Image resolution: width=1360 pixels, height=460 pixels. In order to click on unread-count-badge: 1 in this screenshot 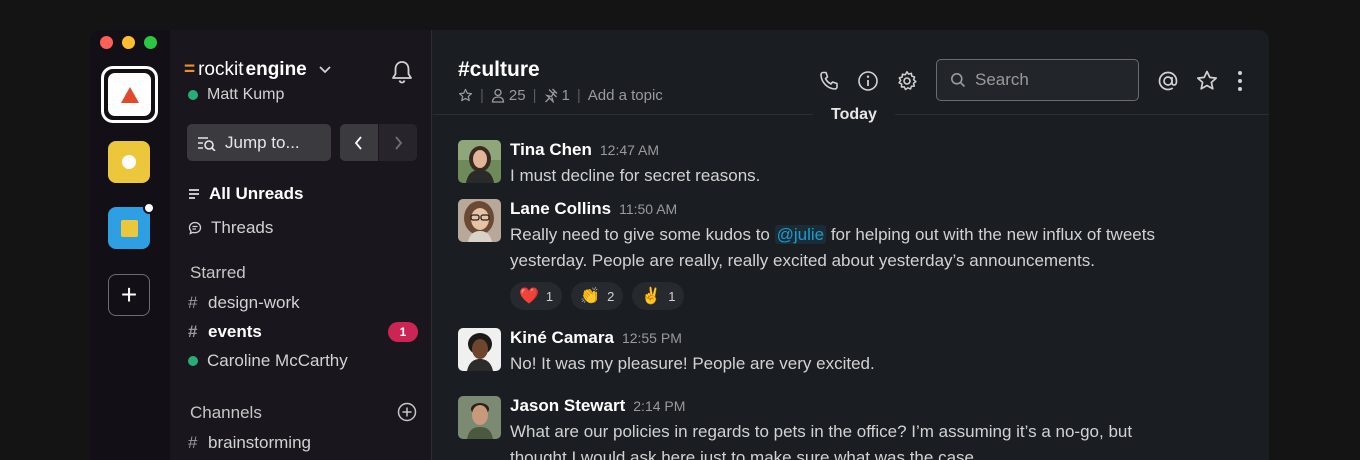, I will do `click(403, 332)`.